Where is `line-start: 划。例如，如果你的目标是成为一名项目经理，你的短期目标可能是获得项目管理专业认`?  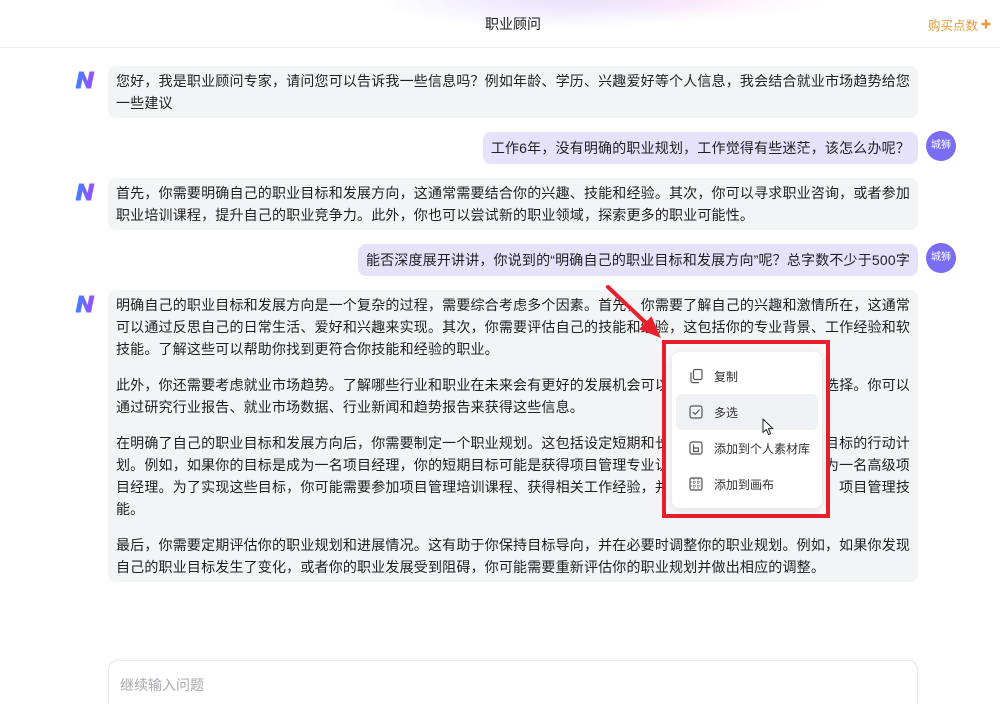
line-start: 划。例如，如果你的目标是成为一名项目经理，你的短期目标可能是获得项目管理专业认 is located at coordinates (393, 465).